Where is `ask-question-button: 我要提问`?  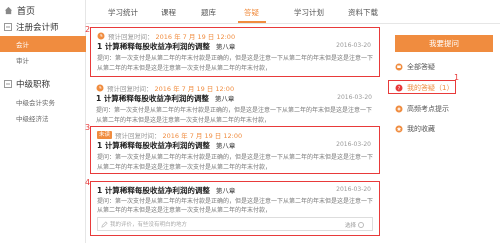 ask-question-button: 我要提问 is located at coordinates (444, 43).